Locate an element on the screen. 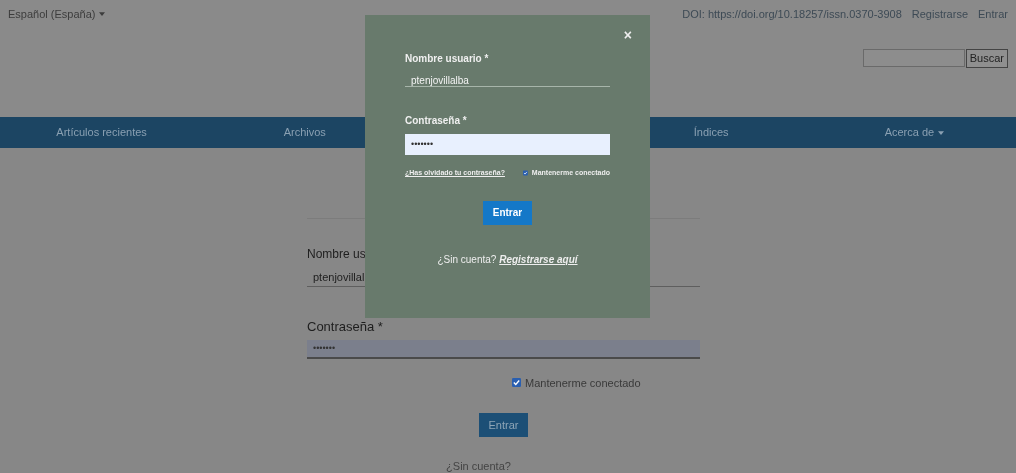 This screenshot has width=1016, height=473. nav-link: Índices is located at coordinates (711, 132).